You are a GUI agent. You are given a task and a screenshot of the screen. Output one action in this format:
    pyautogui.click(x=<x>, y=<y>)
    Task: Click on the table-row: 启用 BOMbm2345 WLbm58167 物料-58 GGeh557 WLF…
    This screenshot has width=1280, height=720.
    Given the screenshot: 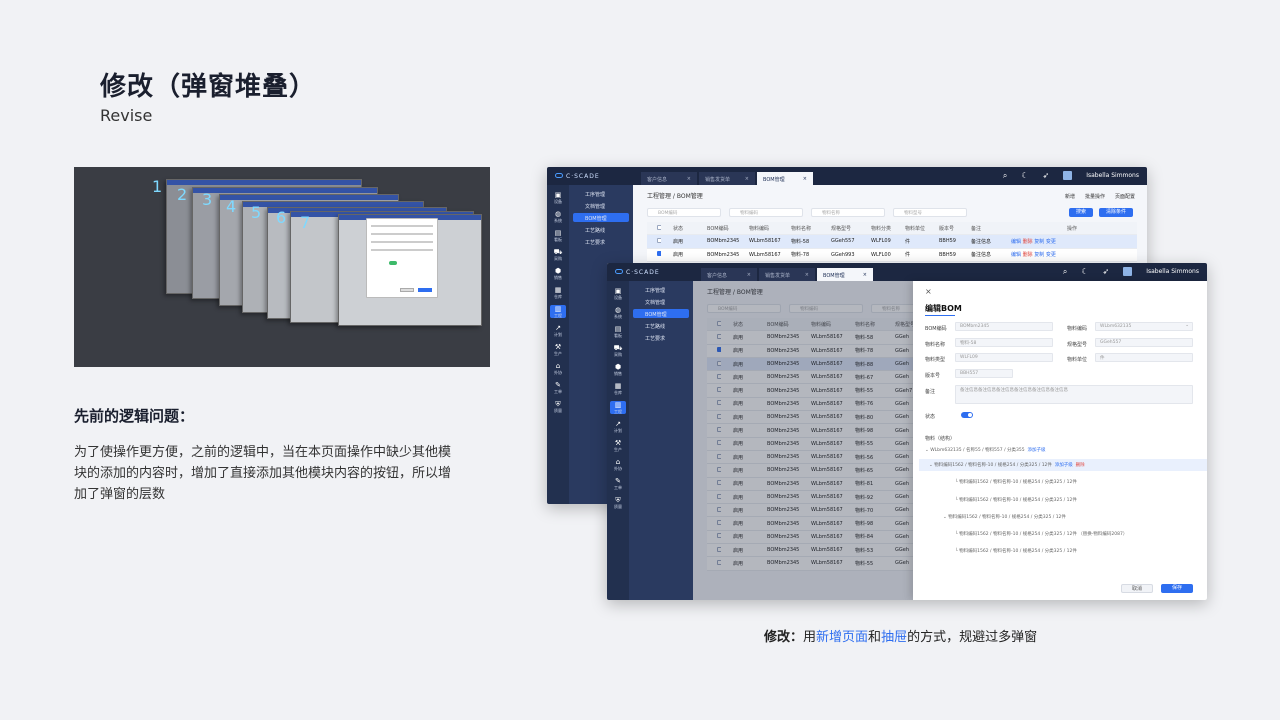 What is the action you would take?
    pyautogui.click(x=892, y=242)
    